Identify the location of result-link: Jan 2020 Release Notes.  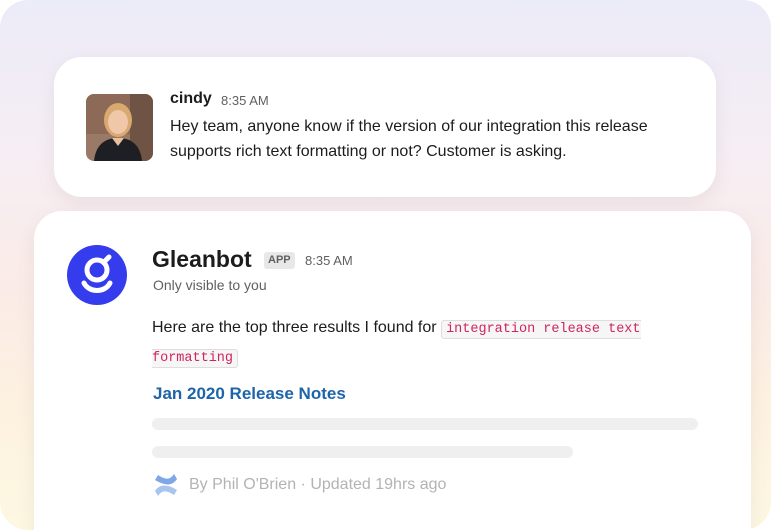
(249, 394).